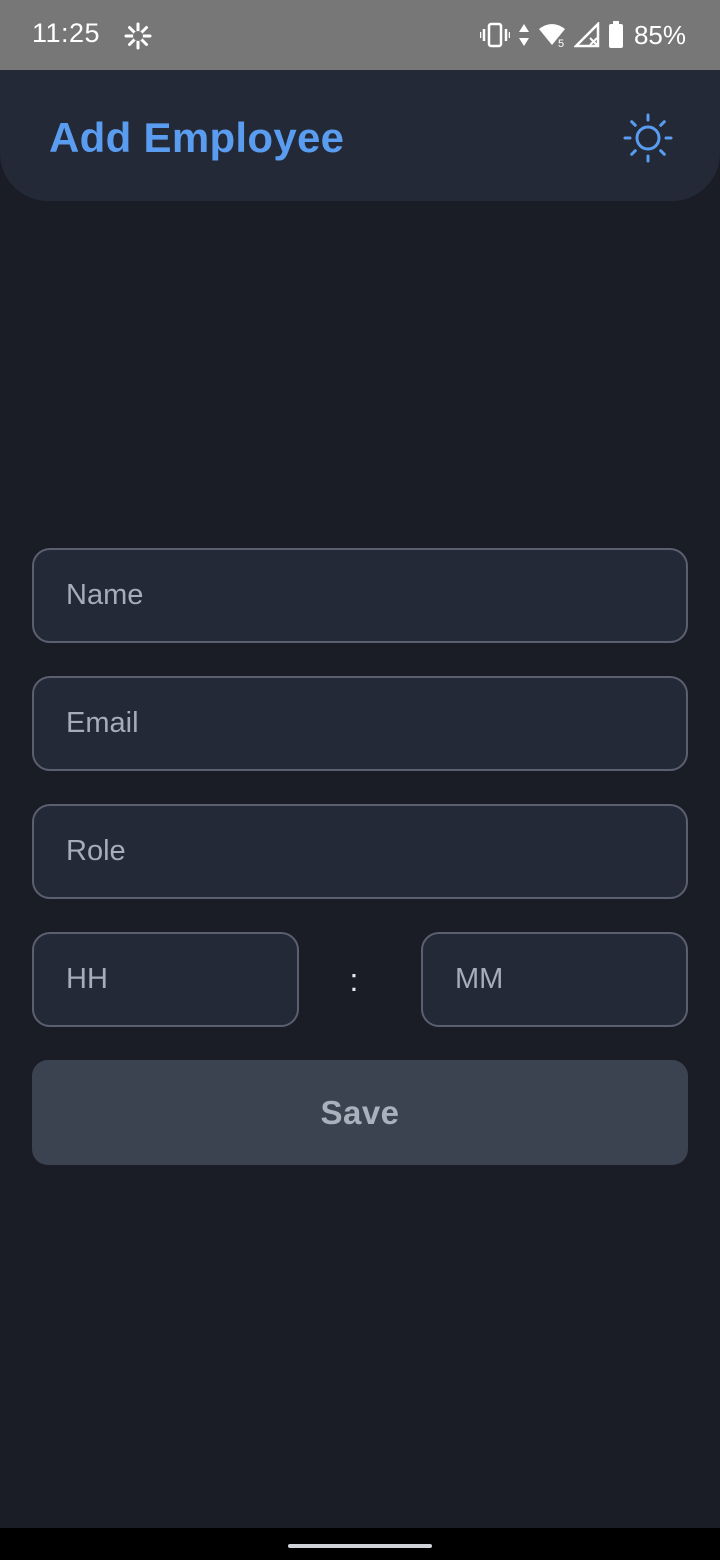 Image resolution: width=720 pixels, height=1560 pixels. I want to click on minute-input, so click(554, 979).